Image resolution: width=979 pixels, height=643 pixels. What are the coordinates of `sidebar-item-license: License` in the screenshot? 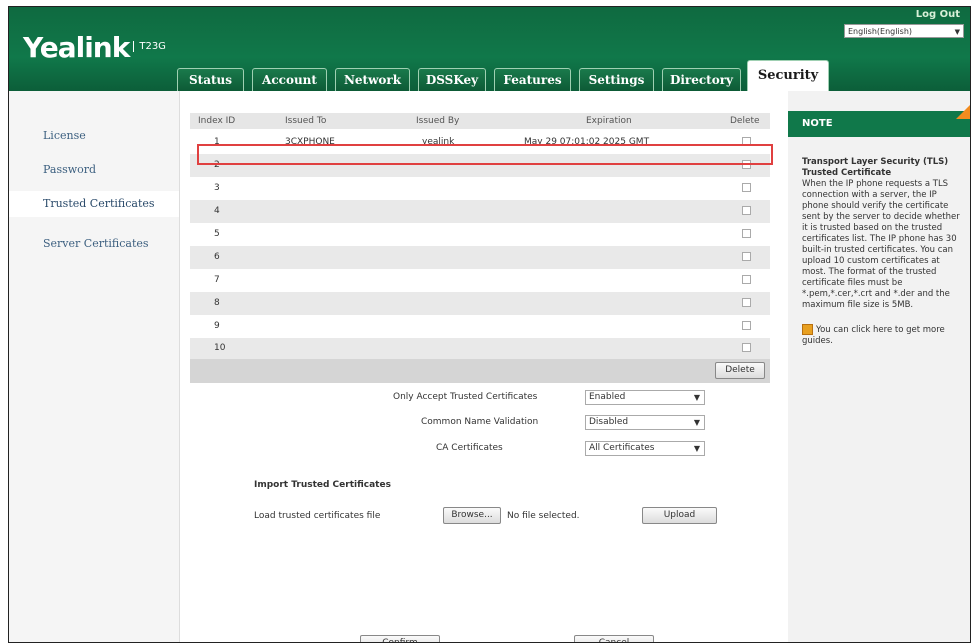 It's located at (64, 135).